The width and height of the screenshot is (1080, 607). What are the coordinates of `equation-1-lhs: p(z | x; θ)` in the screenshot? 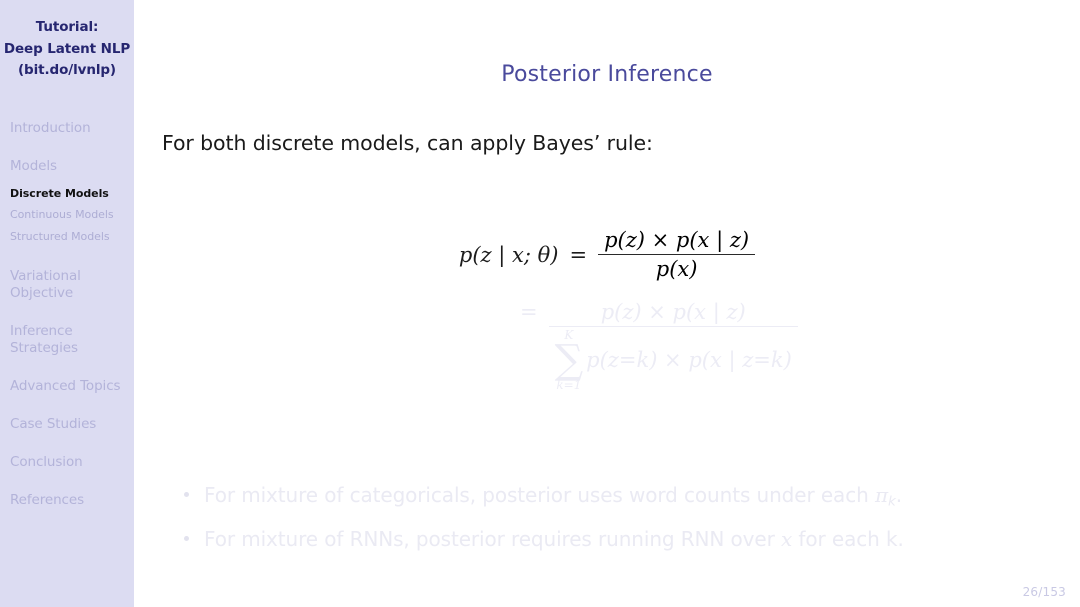 It's located at (508, 254).